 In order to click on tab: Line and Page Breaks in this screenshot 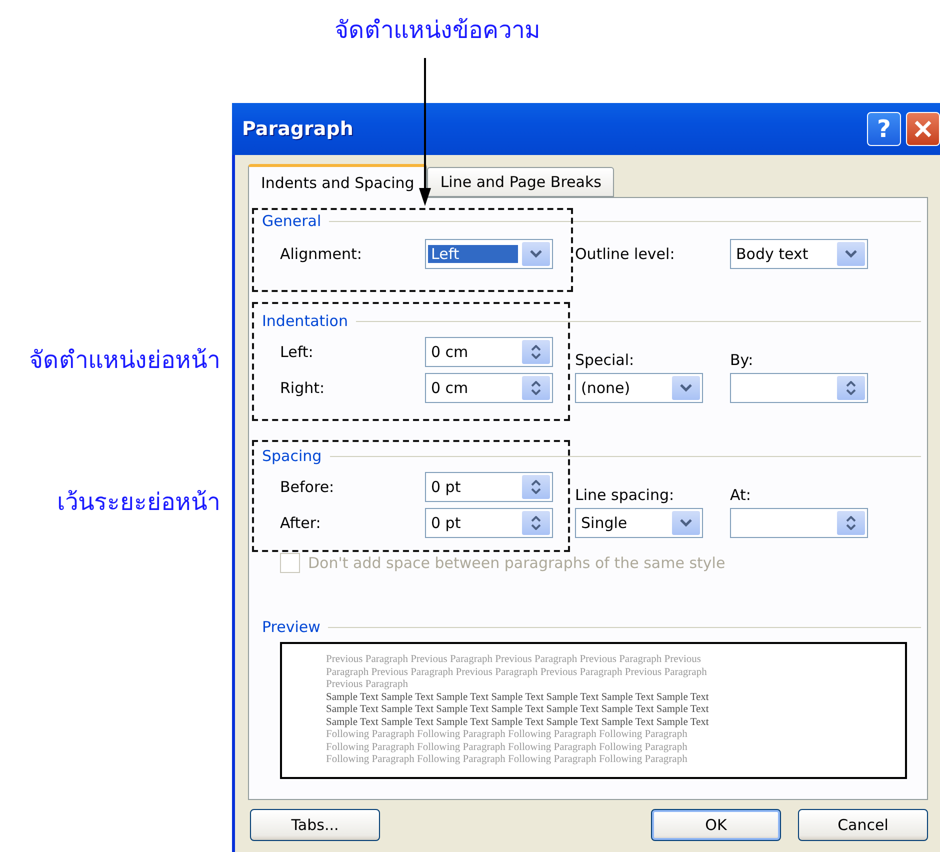, I will do `click(520, 182)`.